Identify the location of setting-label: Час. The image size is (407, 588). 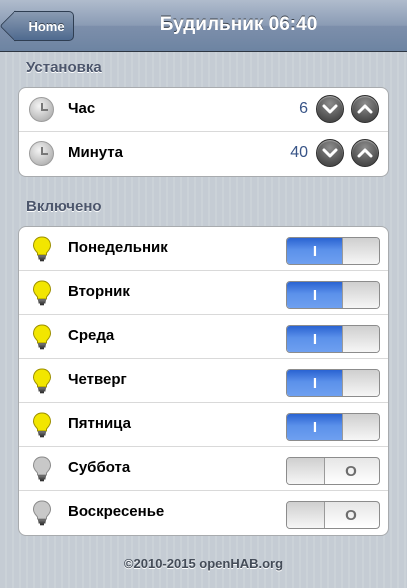
(82, 108).